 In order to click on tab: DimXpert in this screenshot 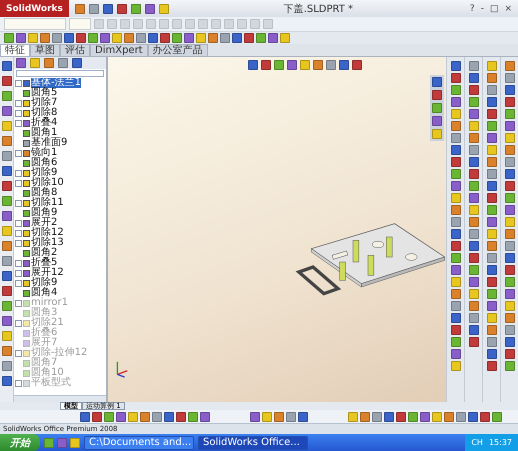, I will do `click(119, 50)`.